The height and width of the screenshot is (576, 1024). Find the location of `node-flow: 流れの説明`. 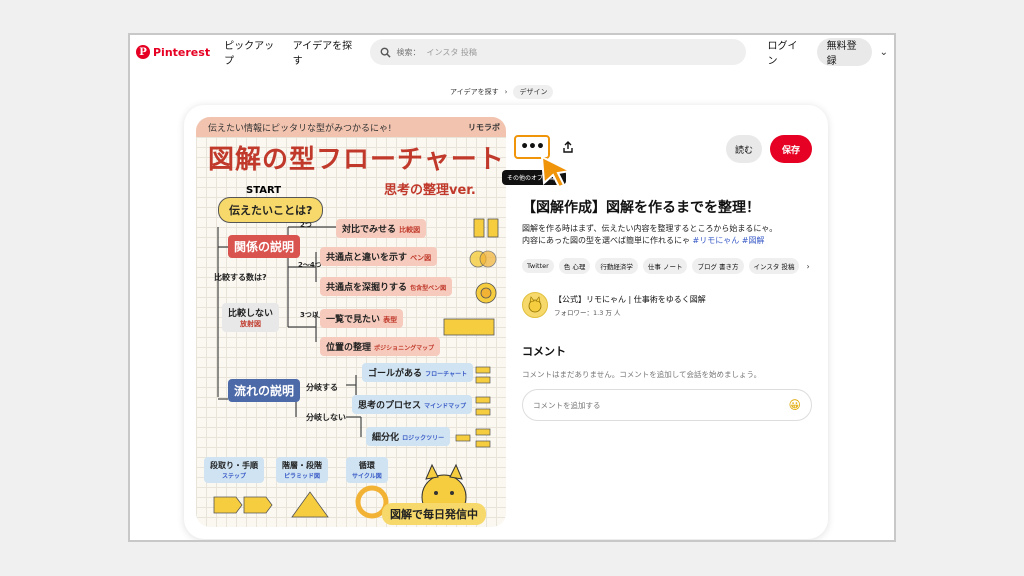

node-flow: 流れの説明 is located at coordinates (264, 390).